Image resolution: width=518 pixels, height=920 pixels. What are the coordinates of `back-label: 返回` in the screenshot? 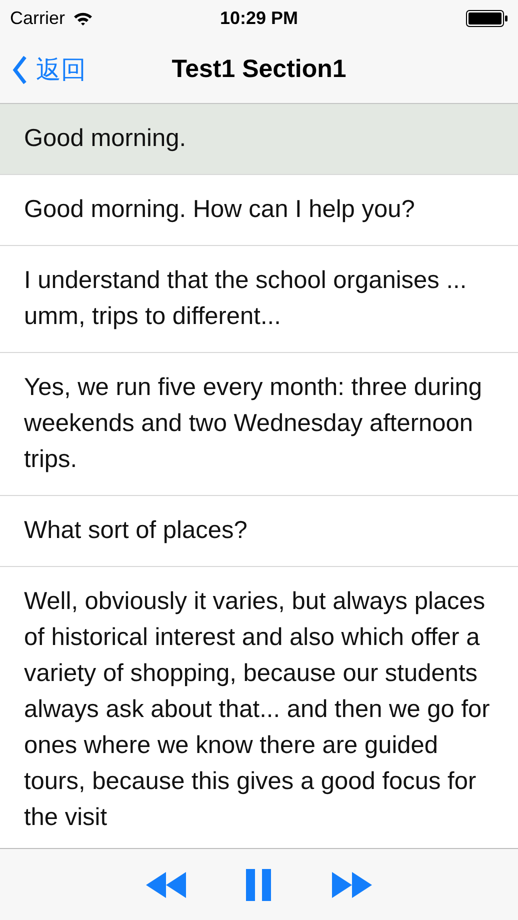 It's located at (61, 69).